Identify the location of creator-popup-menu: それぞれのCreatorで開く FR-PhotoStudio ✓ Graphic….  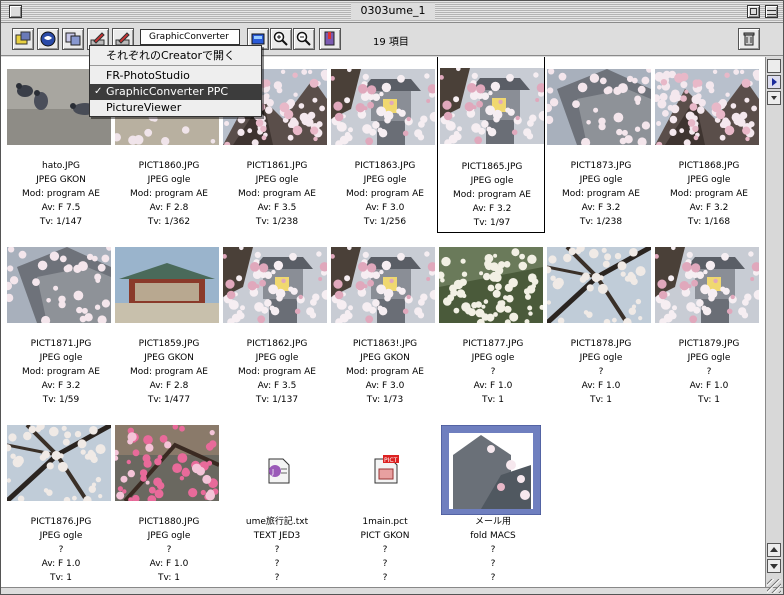
(175, 81).